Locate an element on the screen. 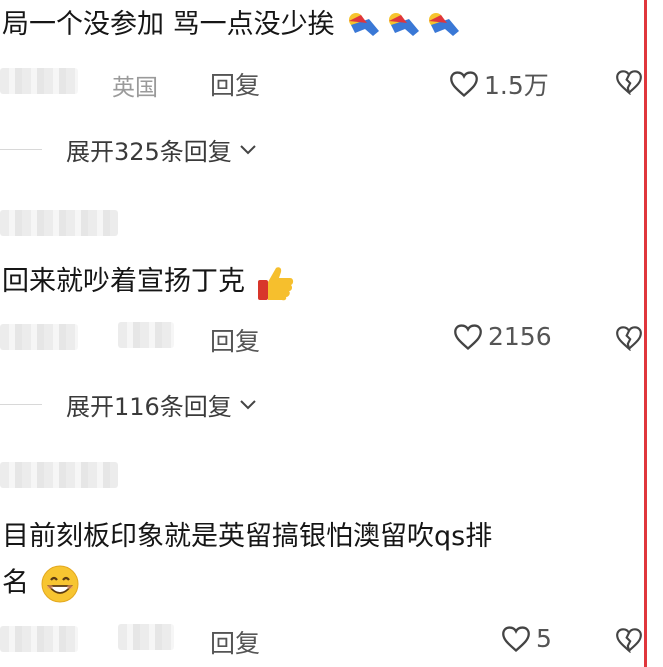  comment-text: 局一个没参加 骂一点没少挨 is located at coordinates (233, 25).